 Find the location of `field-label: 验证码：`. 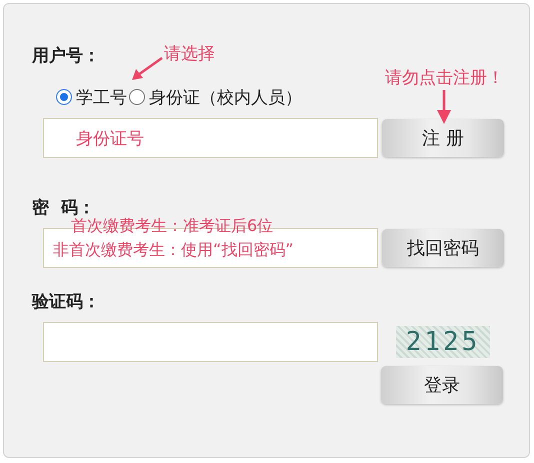

field-label: 验证码： is located at coordinates (66, 302).